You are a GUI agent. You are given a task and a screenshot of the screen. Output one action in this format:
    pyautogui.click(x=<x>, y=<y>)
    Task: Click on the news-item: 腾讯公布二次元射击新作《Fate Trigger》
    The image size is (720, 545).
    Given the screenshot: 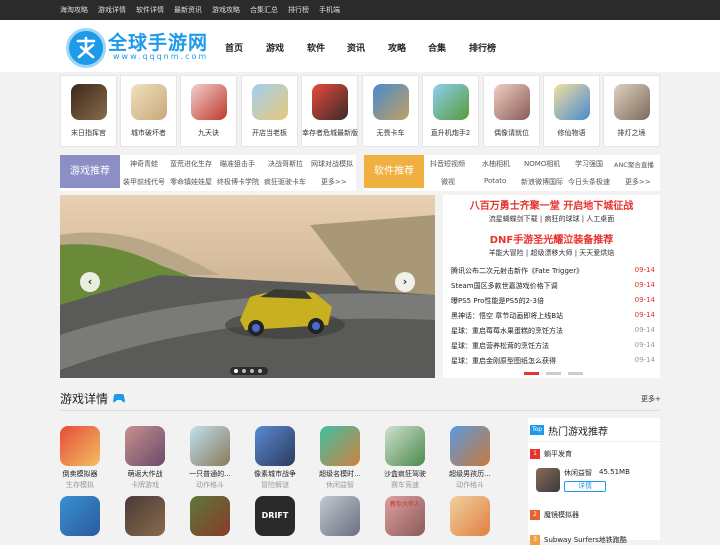 What is the action you would take?
    pyautogui.click(x=517, y=271)
    